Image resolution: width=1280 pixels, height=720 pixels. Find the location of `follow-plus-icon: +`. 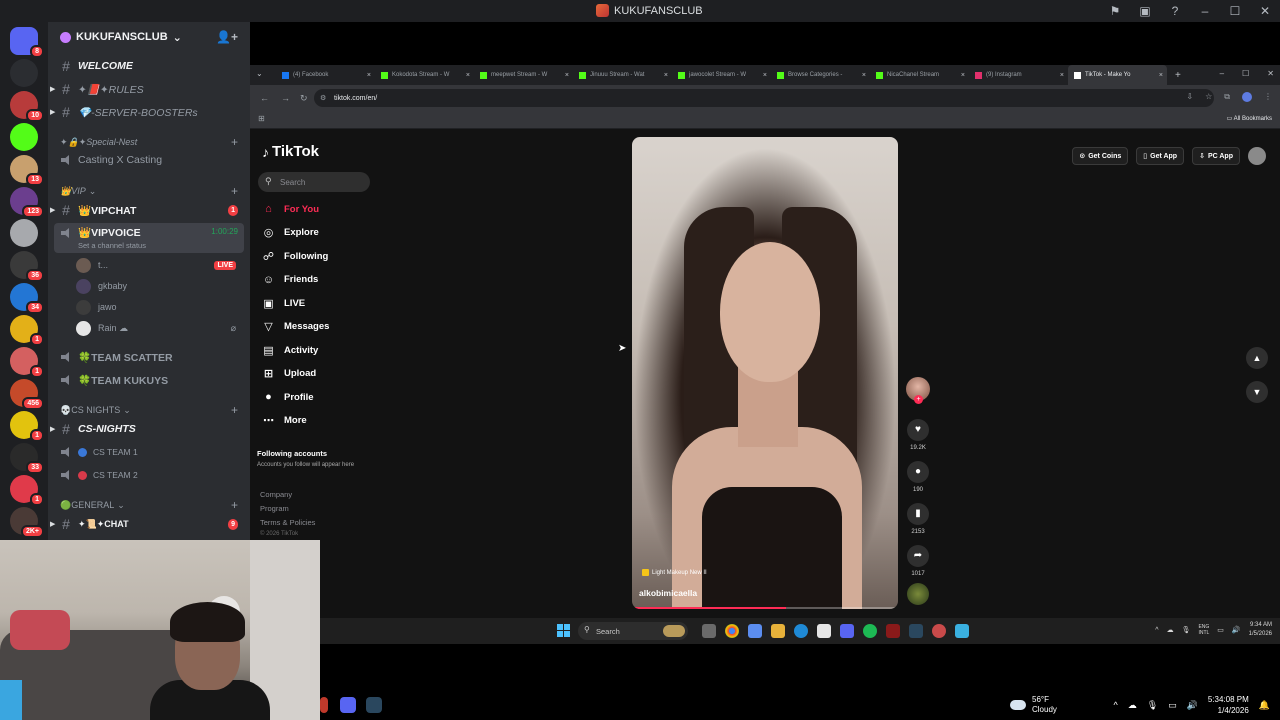

follow-plus-icon: + is located at coordinates (918, 399).